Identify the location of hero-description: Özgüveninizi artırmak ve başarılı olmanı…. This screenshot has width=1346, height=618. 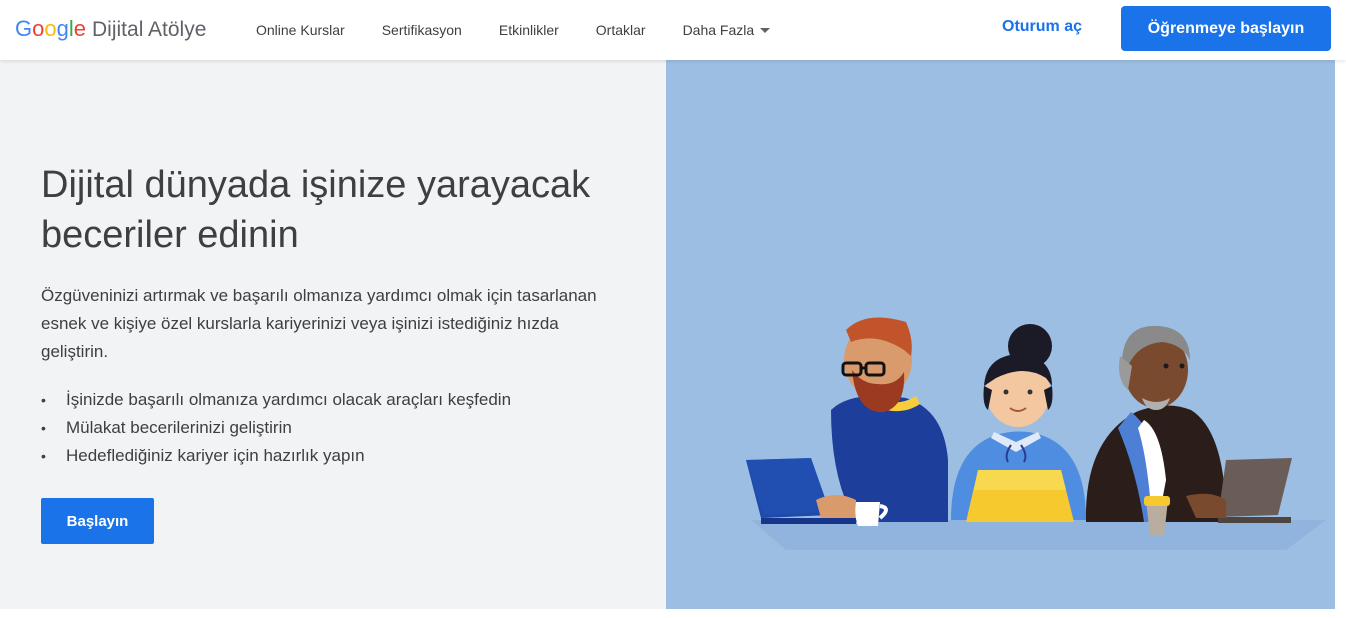
(341, 324).